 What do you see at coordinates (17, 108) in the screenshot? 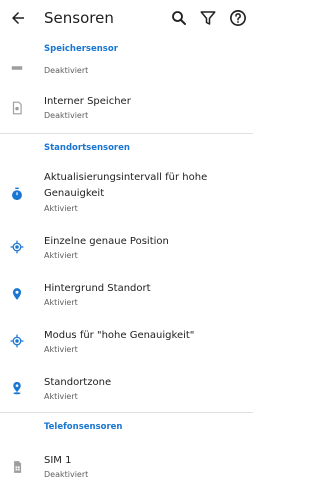
I see `sd-card-icon` at bounding box center [17, 108].